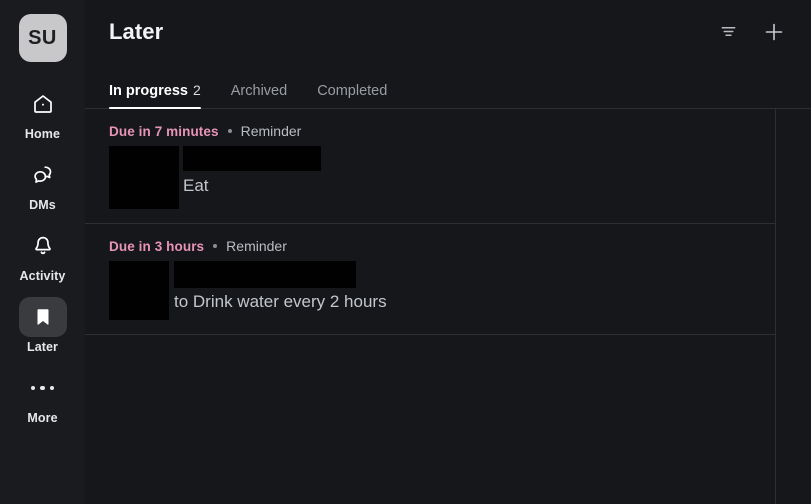 The image size is (811, 504). I want to click on avatar: SU, so click(42, 38).